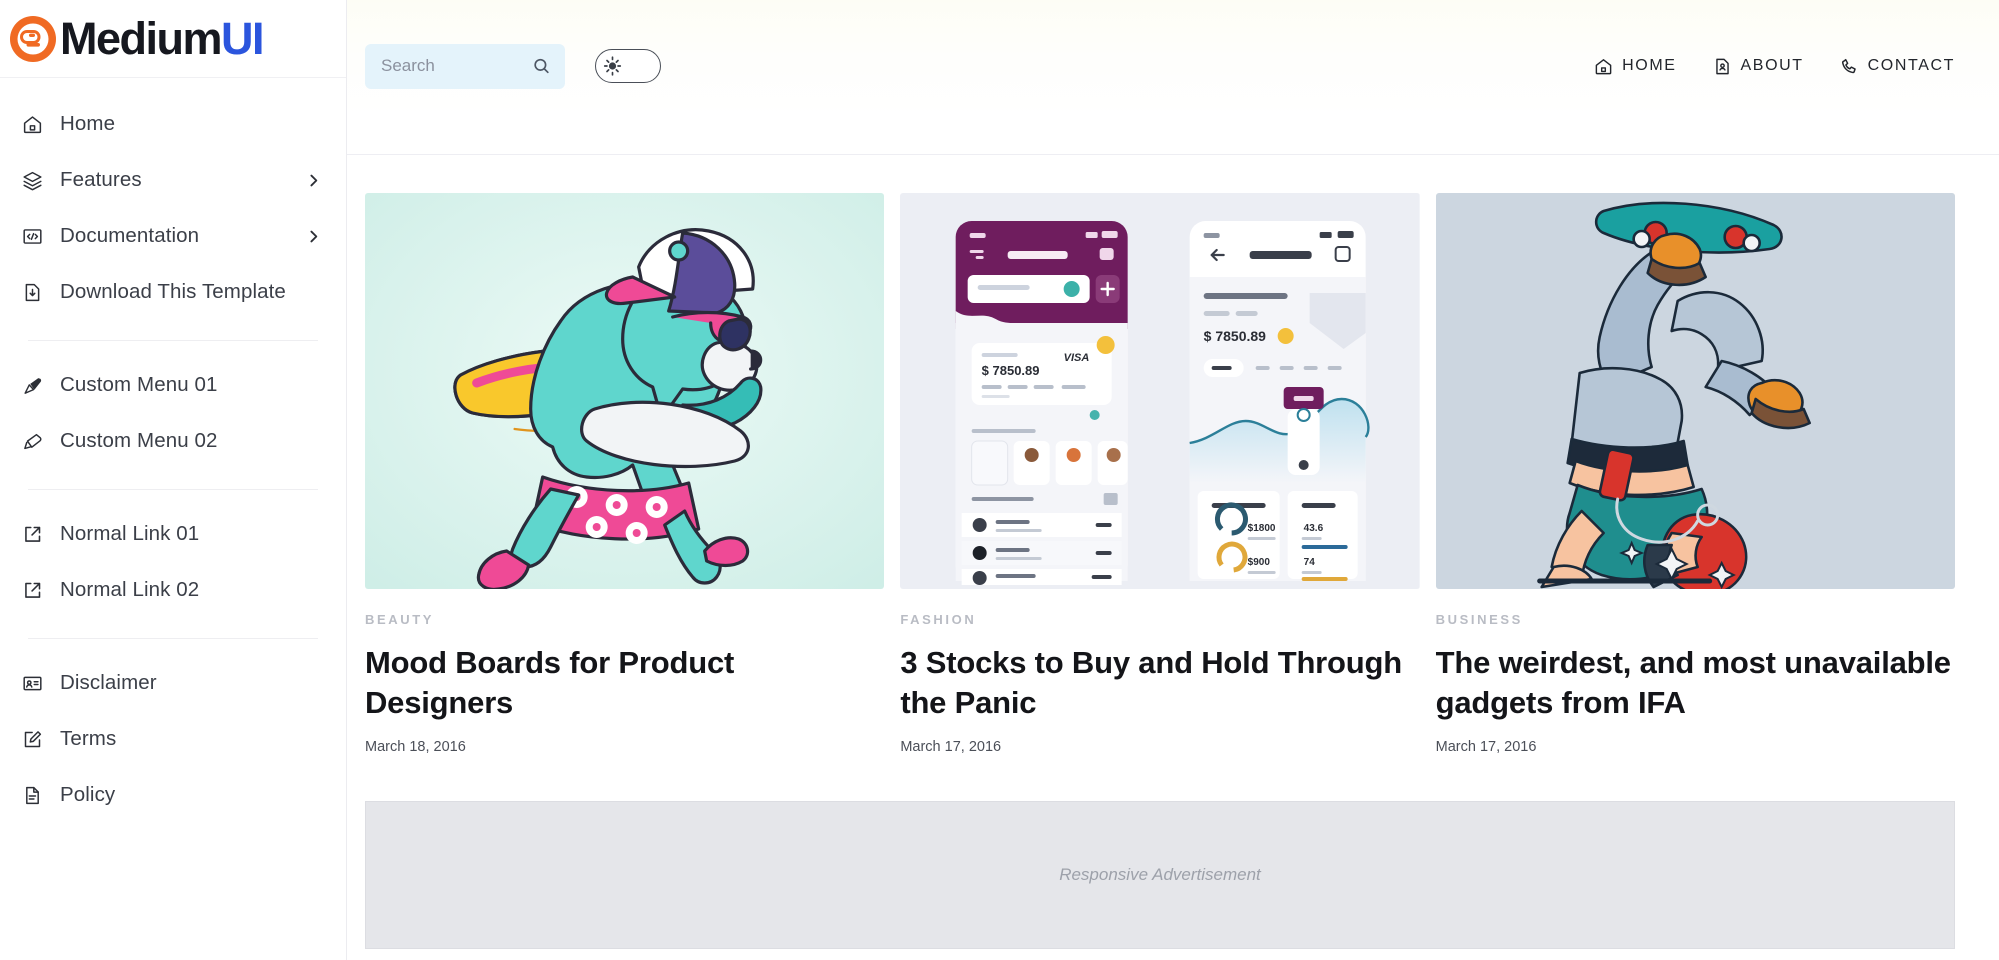 This screenshot has width=1999, height=960. I want to click on svg-text: VISA, so click(1077, 358).